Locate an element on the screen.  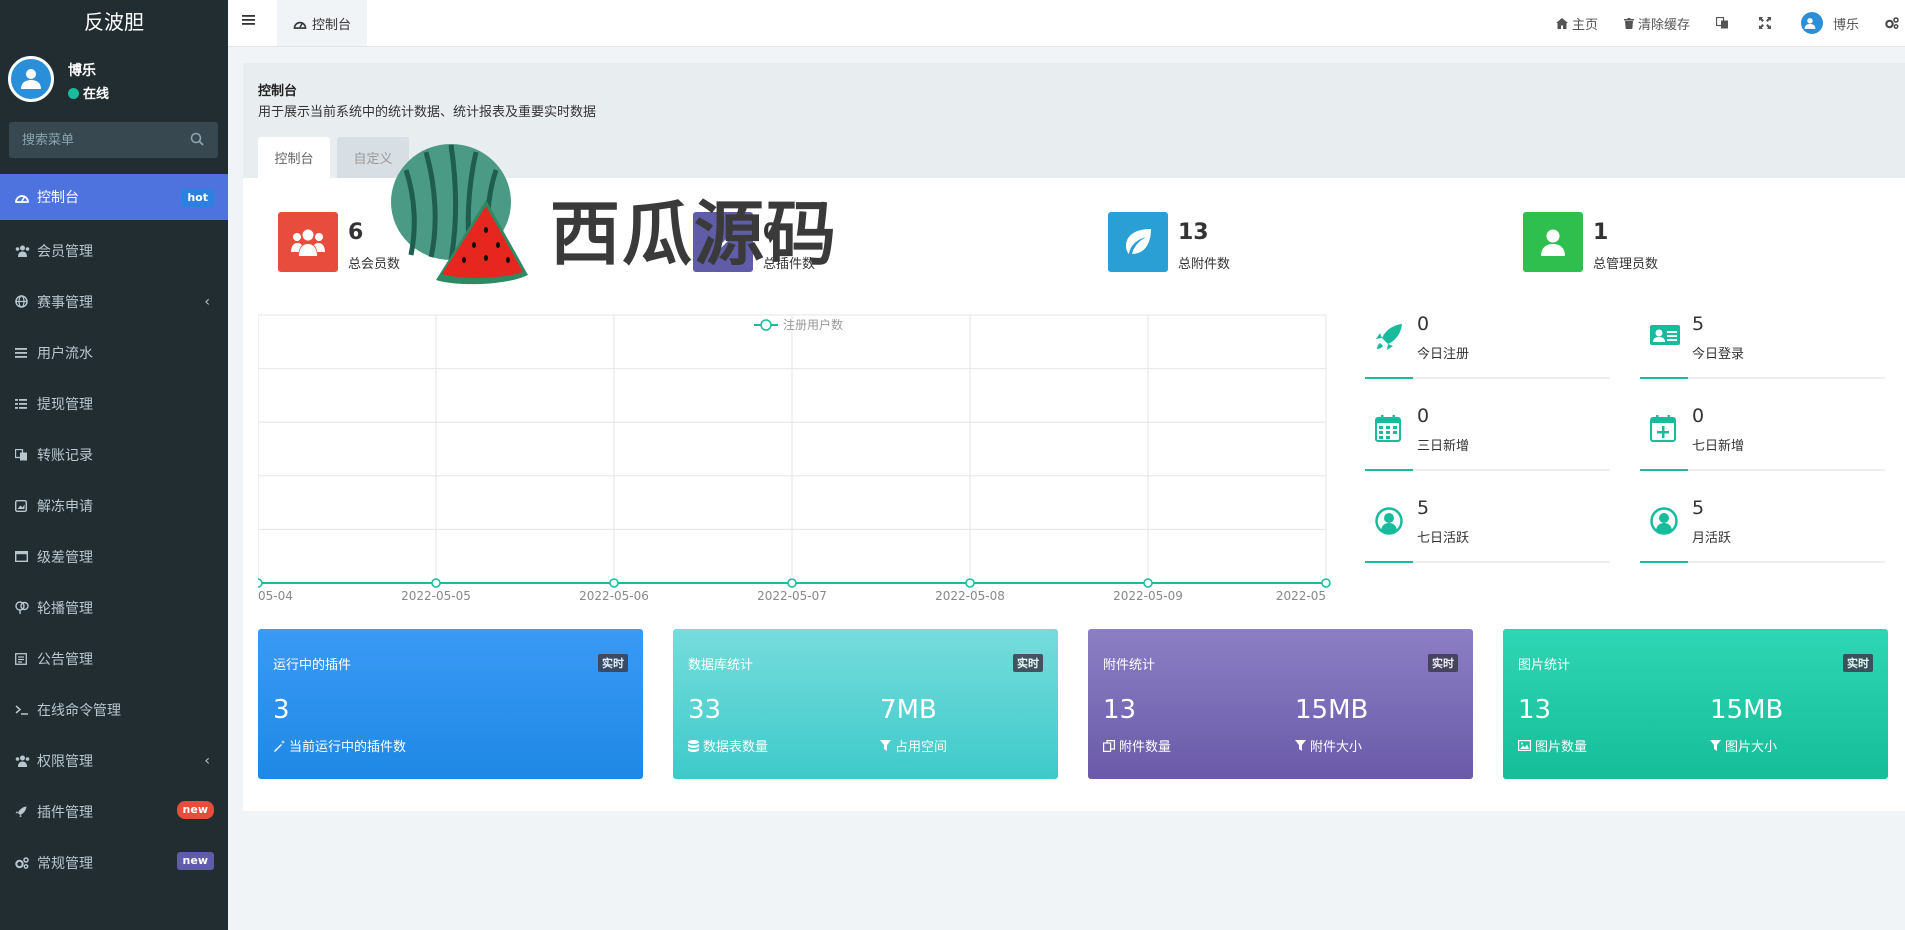
sidebar-item-label: 常规管理 is located at coordinates (65, 863).